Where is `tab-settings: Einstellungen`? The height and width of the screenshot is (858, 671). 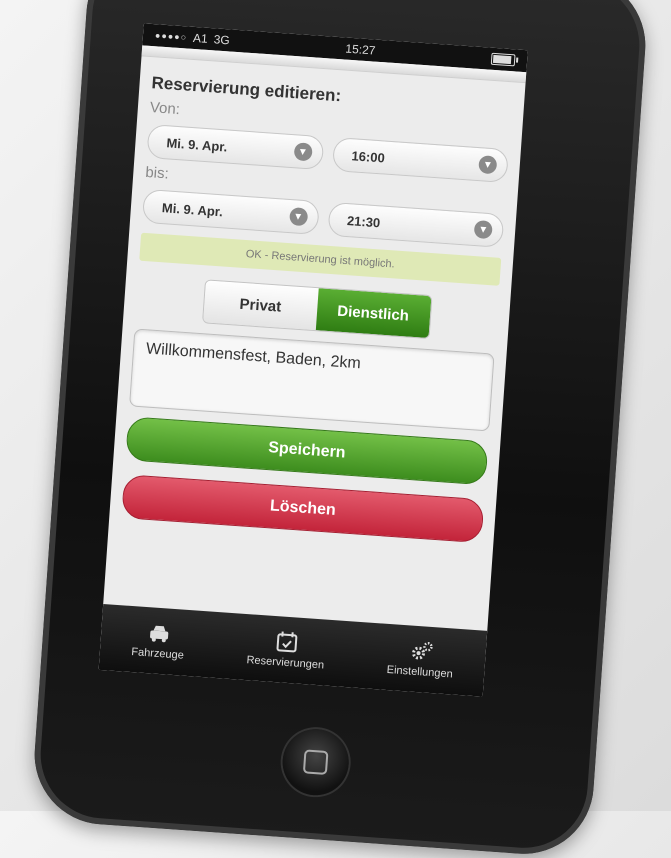 tab-settings: Einstellungen is located at coordinates (420, 659).